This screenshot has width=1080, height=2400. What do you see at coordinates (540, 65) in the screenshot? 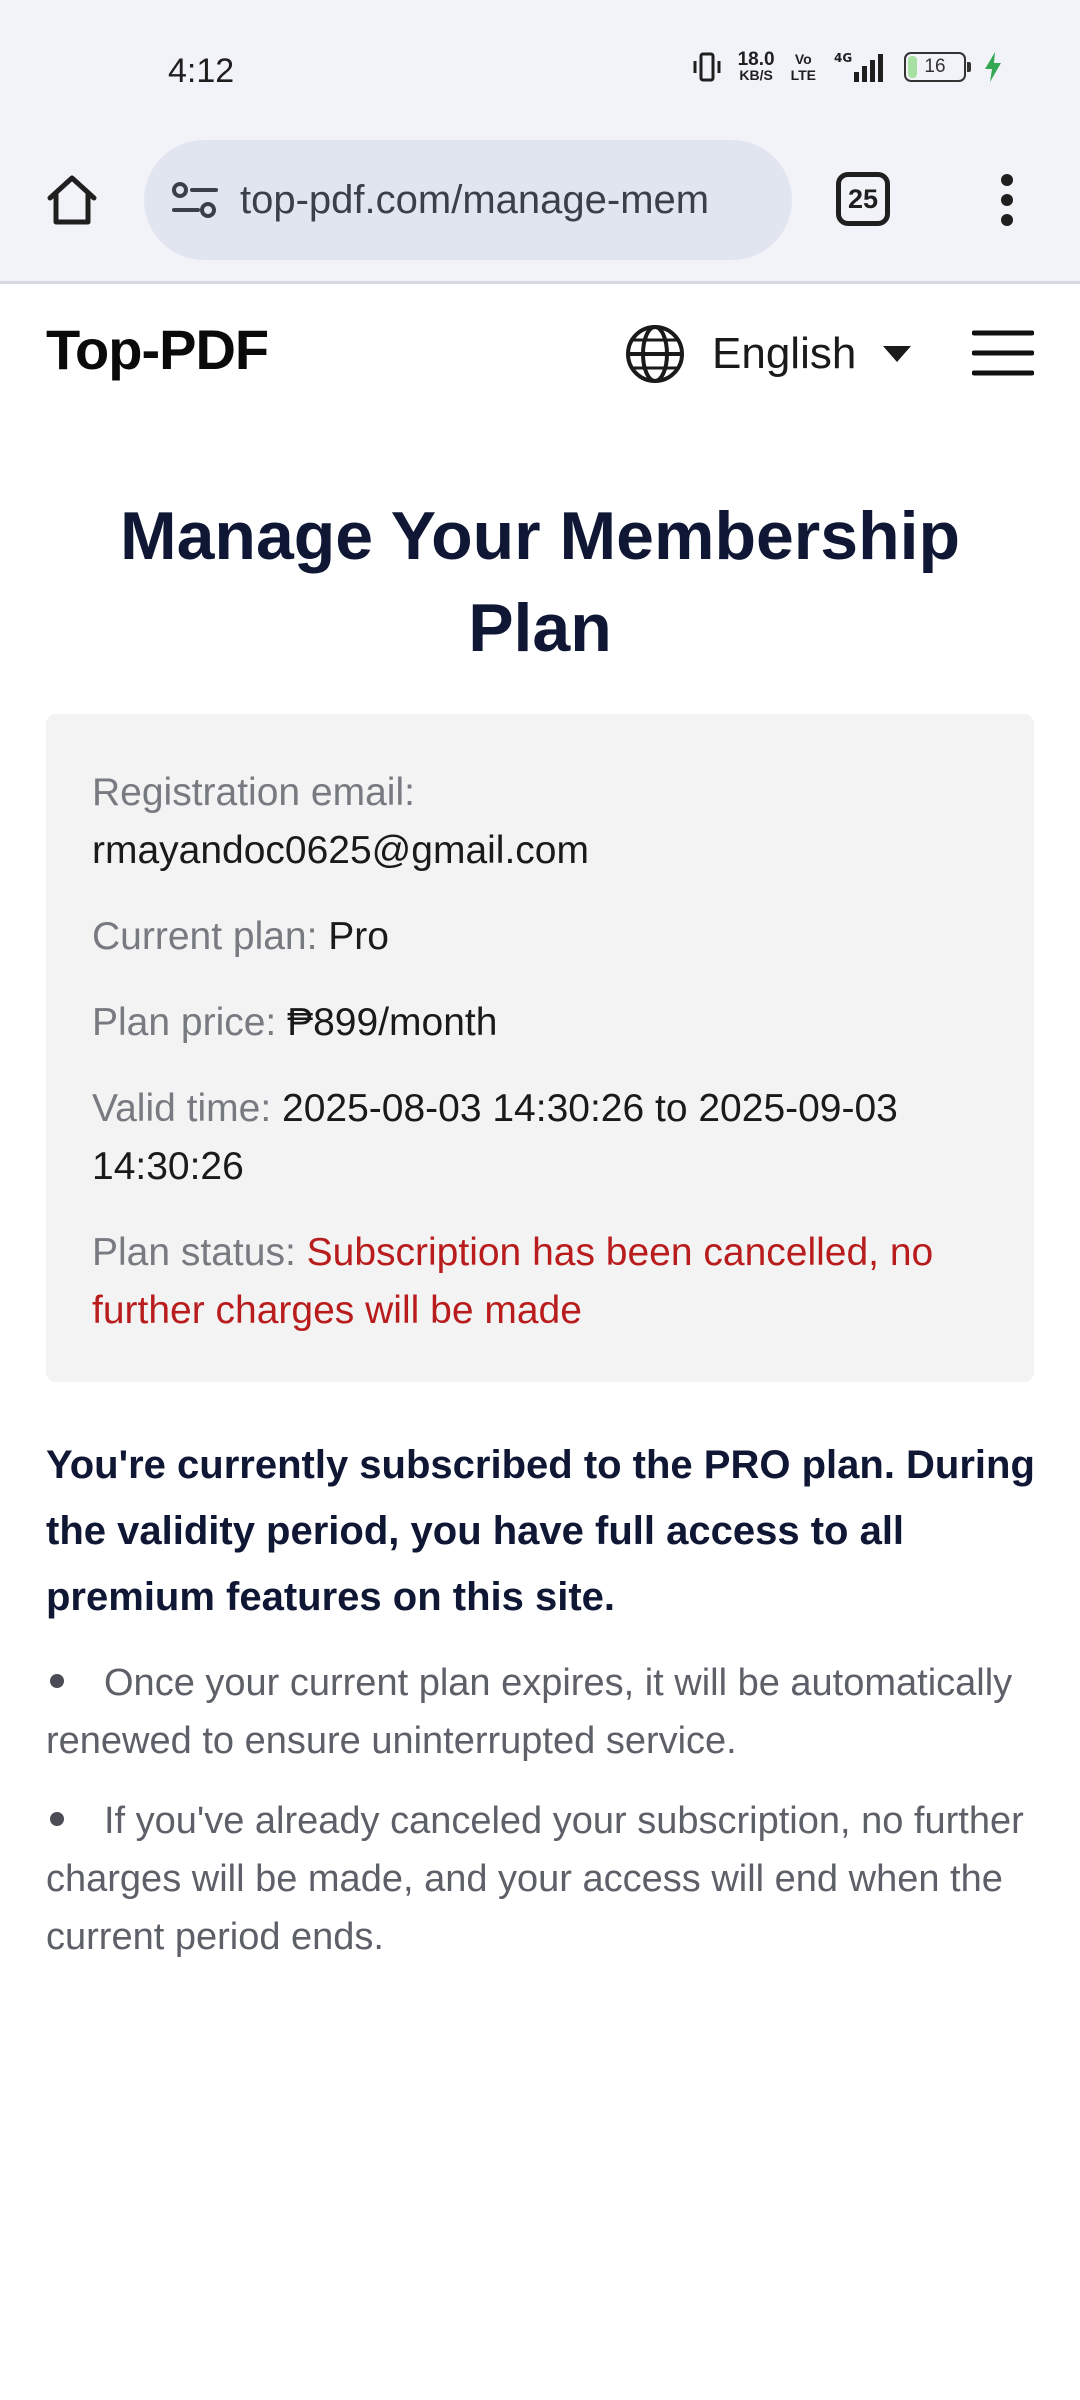
I see `status-bar: 4:12 18.0 KB/S Vo LTE 4G 16` at bounding box center [540, 65].